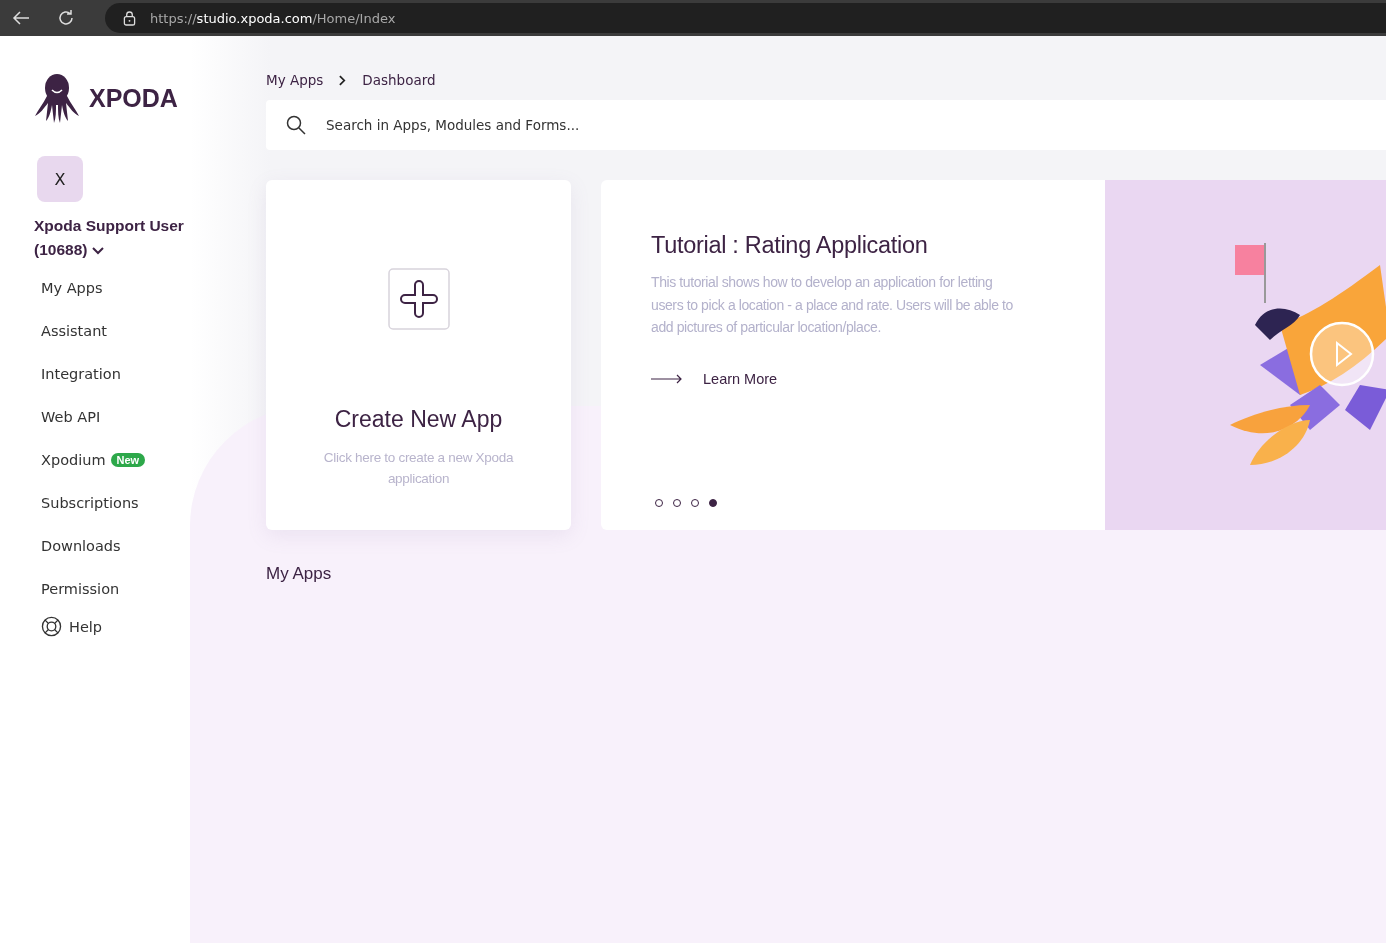 The height and width of the screenshot is (943, 1386). What do you see at coordinates (73, 459) in the screenshot?
I see `sidebar-item: Xpodium` at bounding box center [73, 459].